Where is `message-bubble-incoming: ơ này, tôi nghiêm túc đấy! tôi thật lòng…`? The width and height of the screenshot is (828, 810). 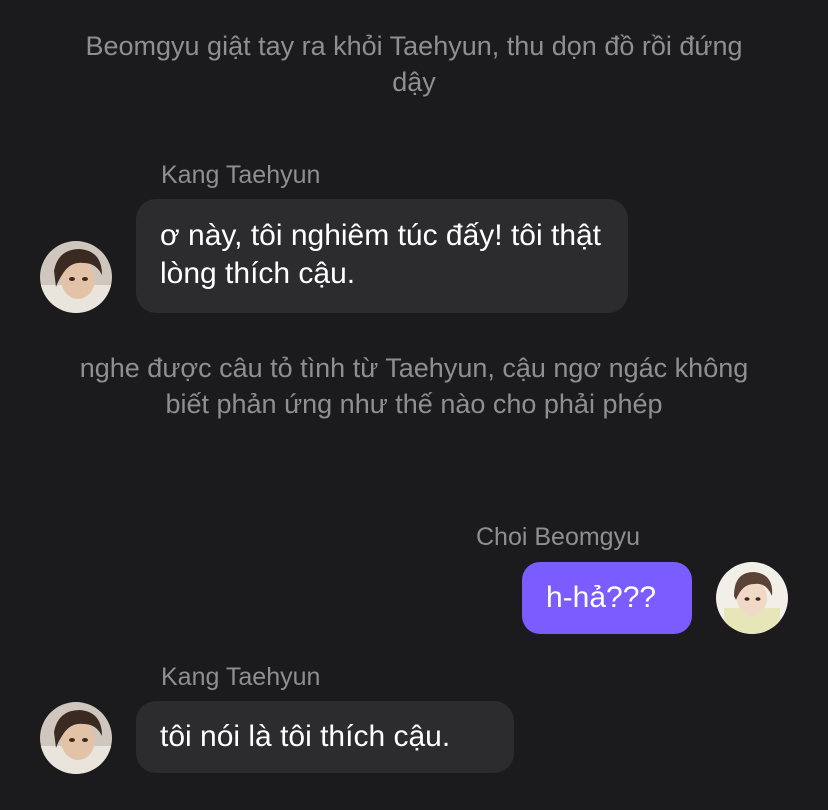 message-bubble-incoming: ơ này, tôi nghiêm túc đấy! tôi thật lòng… is located at coordinates (382, 256).